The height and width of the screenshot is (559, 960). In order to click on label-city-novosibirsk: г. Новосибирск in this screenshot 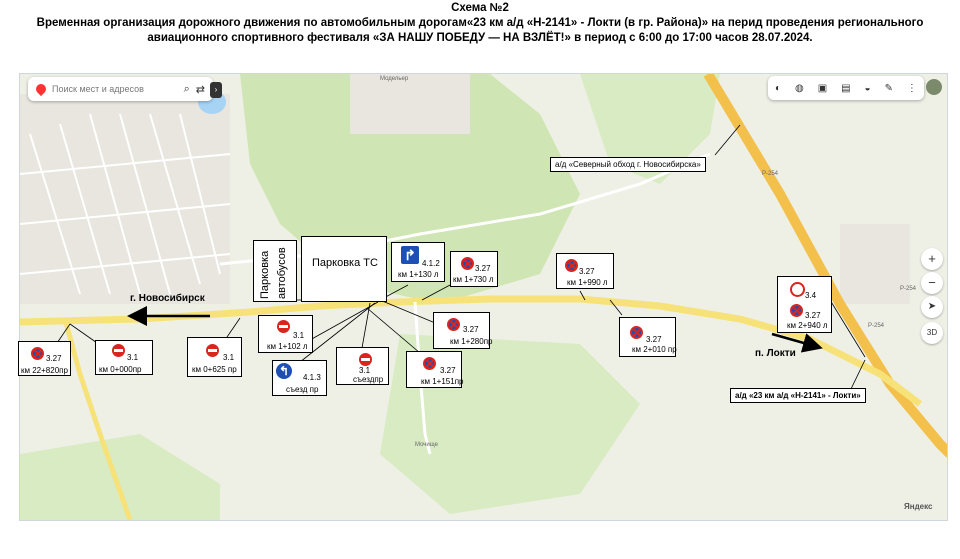, I will do `click(167, 298)`.